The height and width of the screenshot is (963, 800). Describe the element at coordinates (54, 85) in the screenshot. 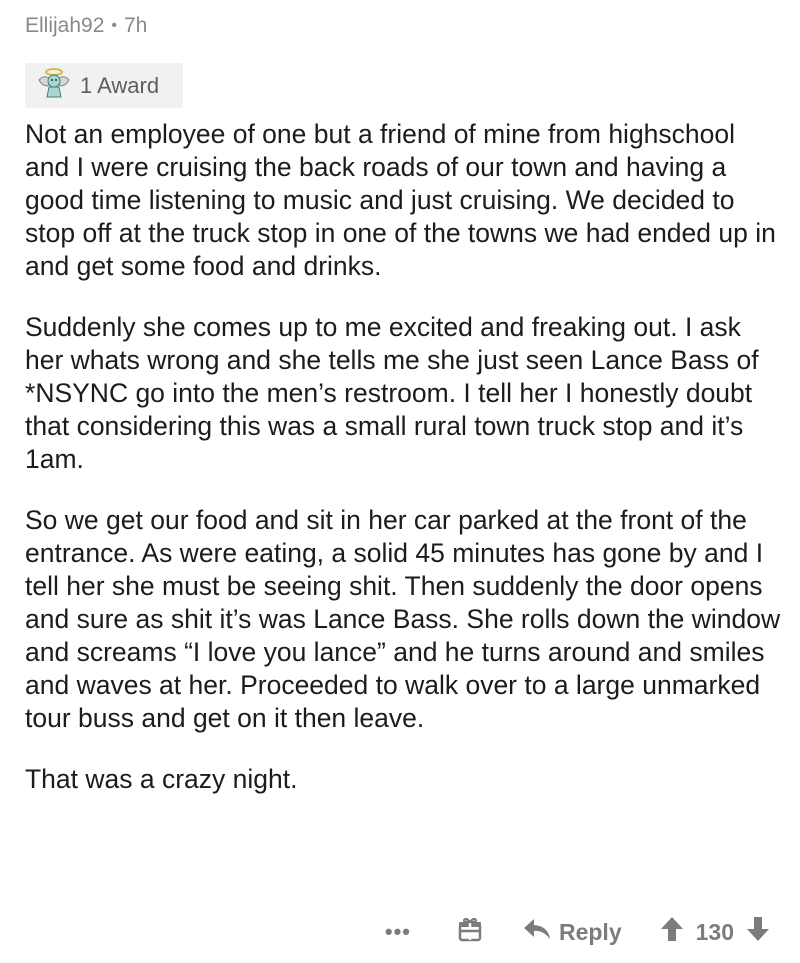

I see `angel-award-icon` at that location.